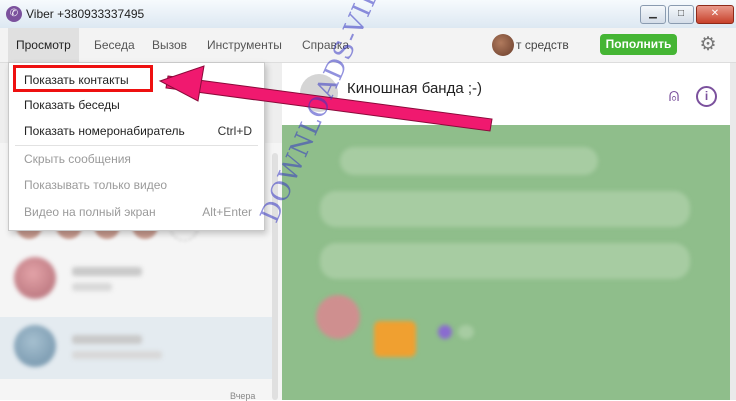 Image resolution: width=736 pixels, height=401 pixels. I want to click on annotation-arrow, so click(325, 98).